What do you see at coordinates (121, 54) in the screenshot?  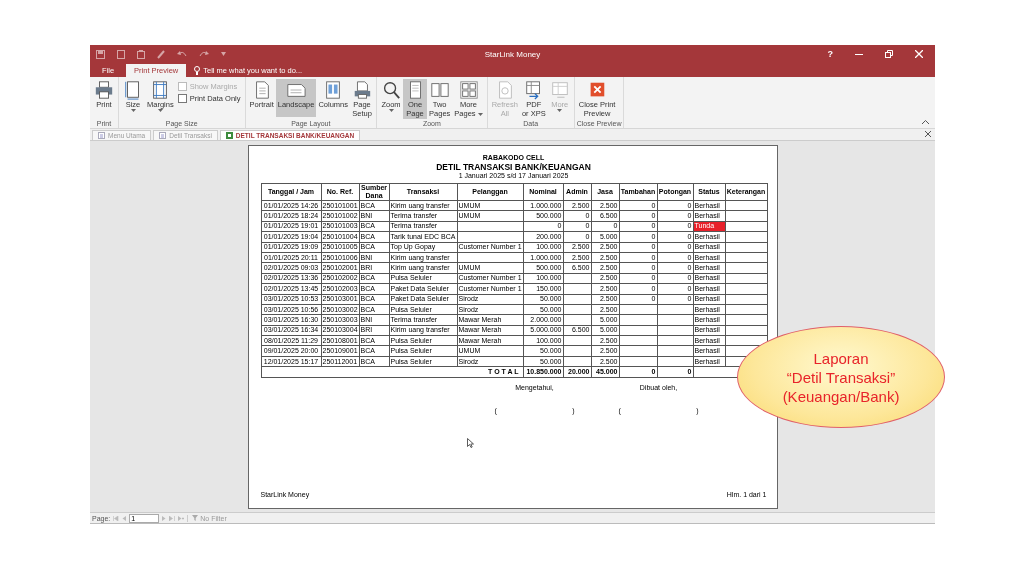 I see `document-icon` at bounding box center [121, 54].